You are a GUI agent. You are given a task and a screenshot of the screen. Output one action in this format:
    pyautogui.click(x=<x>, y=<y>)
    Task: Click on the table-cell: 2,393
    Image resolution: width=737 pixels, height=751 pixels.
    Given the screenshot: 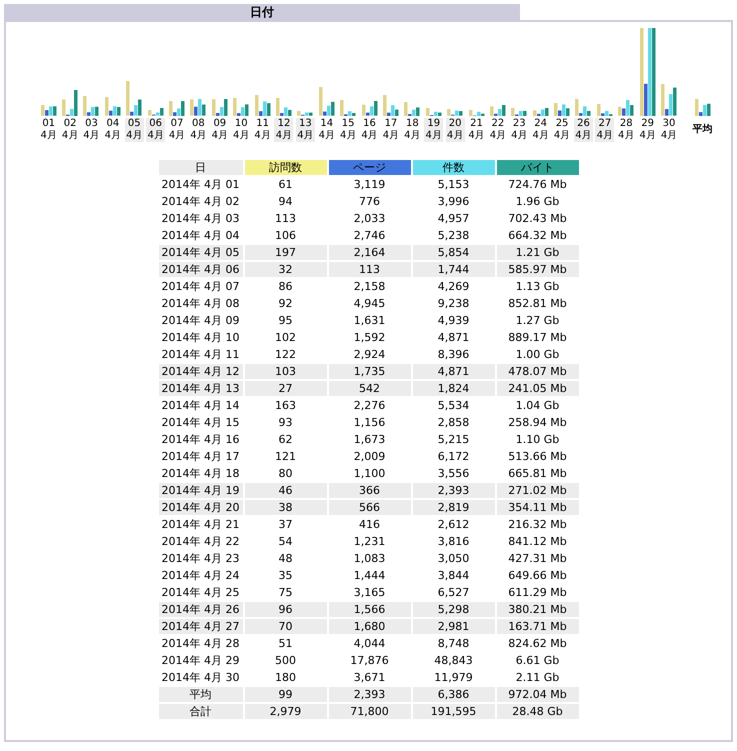 What is the action you would take?
    pyautogui.click(x=453, y=490)
    